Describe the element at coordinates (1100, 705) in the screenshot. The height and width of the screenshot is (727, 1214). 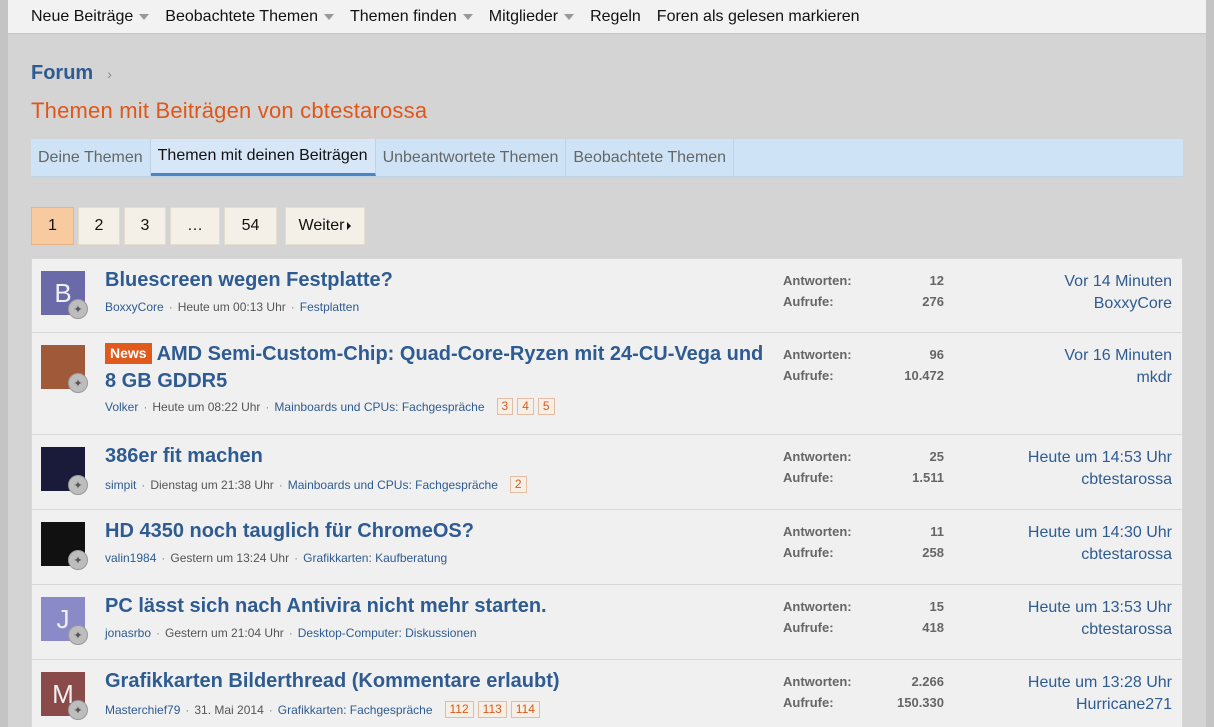
I see `latest-post-user-link: Hurricane271` at that location.